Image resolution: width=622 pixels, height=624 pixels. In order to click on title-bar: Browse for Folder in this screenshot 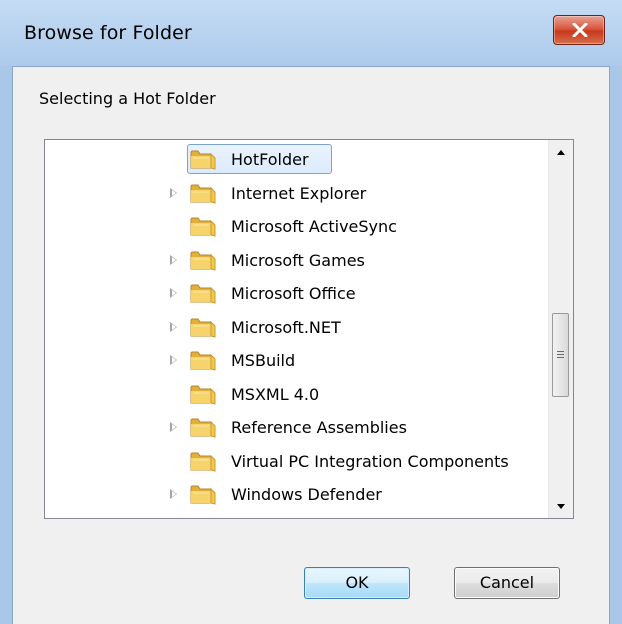, I will do `click(311, 33)`.